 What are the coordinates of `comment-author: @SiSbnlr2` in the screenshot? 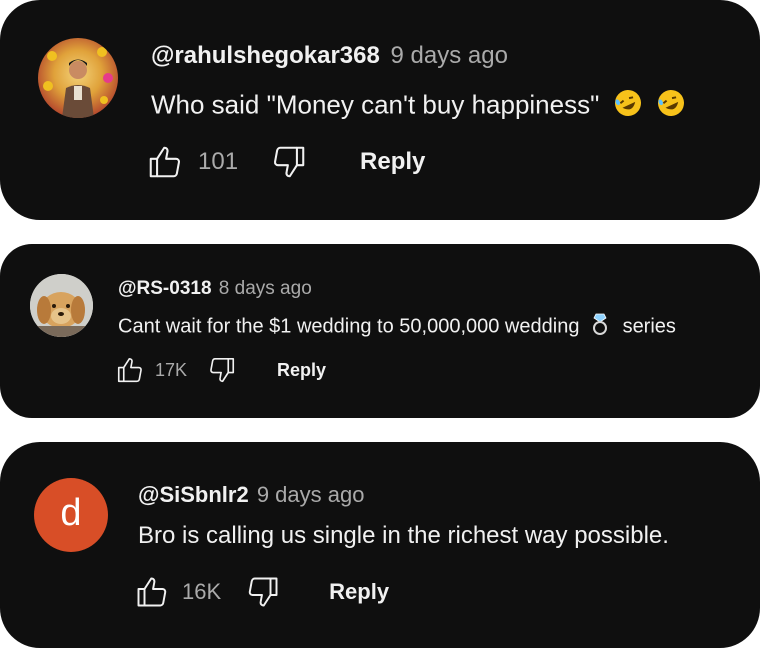 It's located at (193, 494).